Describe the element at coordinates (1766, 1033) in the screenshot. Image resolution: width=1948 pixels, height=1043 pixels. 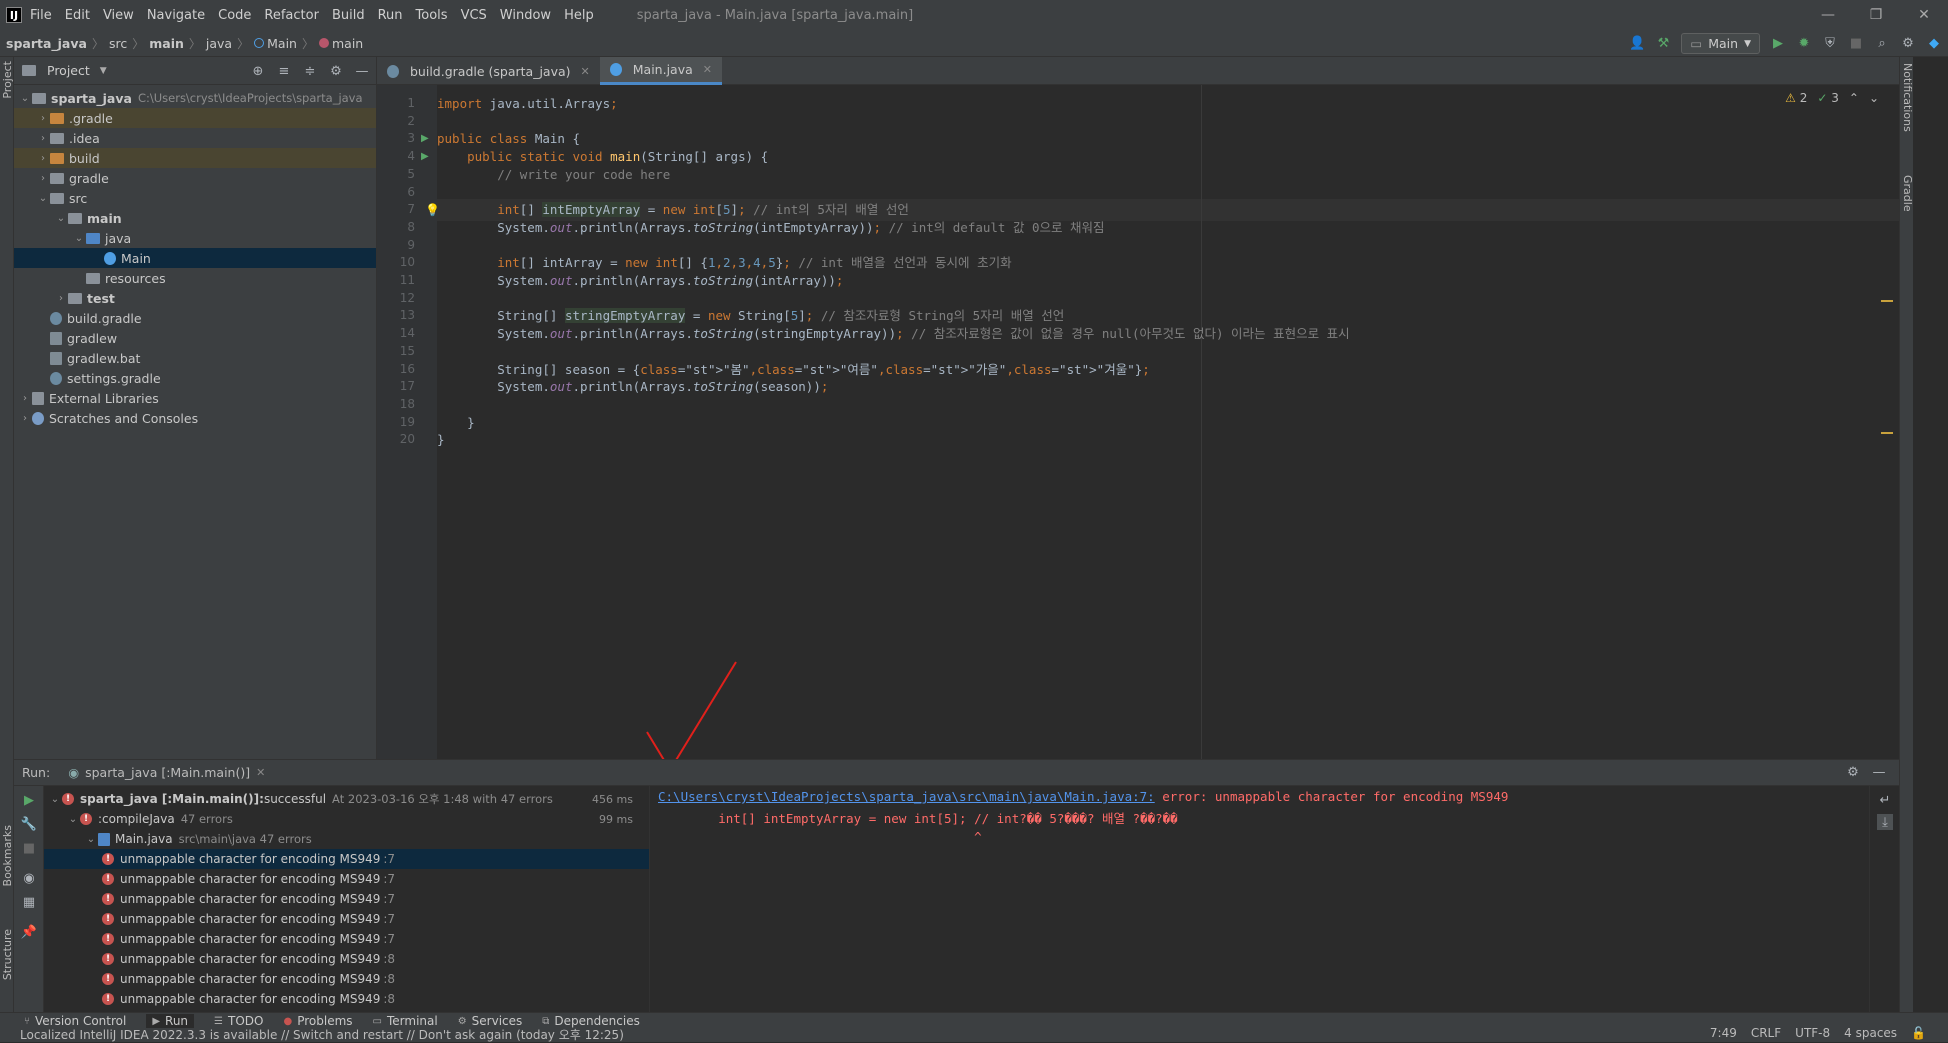
I see `line-separator: CRLF` at that location.